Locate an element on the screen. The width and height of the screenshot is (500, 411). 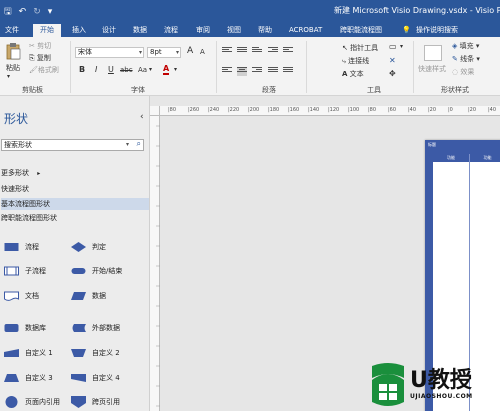
tab-data: 数据 is located at coordinates (140, 30).